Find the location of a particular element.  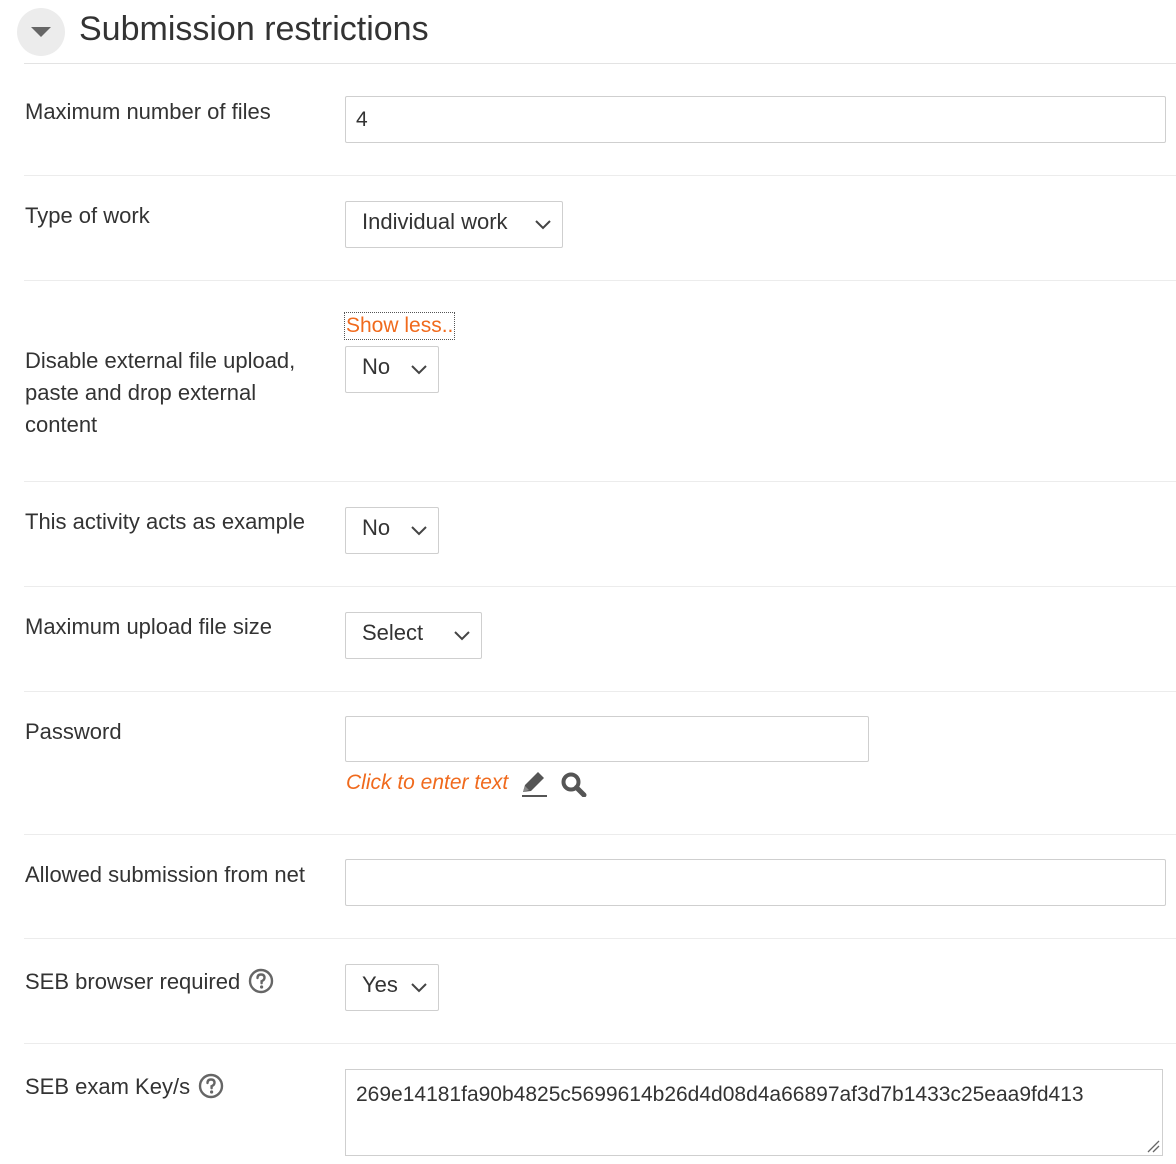

max-upload-size-value: Select is located at coordinates (393, 632).